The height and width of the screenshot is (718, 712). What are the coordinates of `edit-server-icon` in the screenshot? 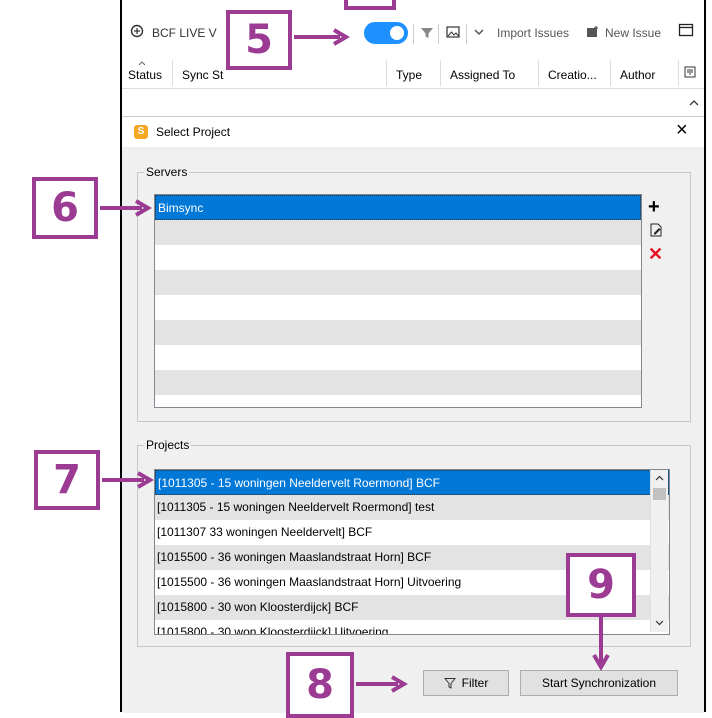 It's located at (656, 231).